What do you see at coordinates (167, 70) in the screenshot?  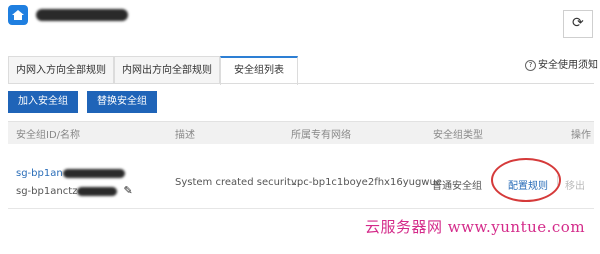 I see `tab-outbound-rules: 内网出方向全部规则` at bounding box center [167, 70].